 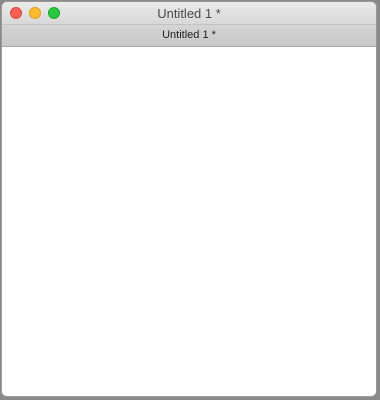 I want to click on window-title: Untitled 1 *, so click(x=189, y=13).